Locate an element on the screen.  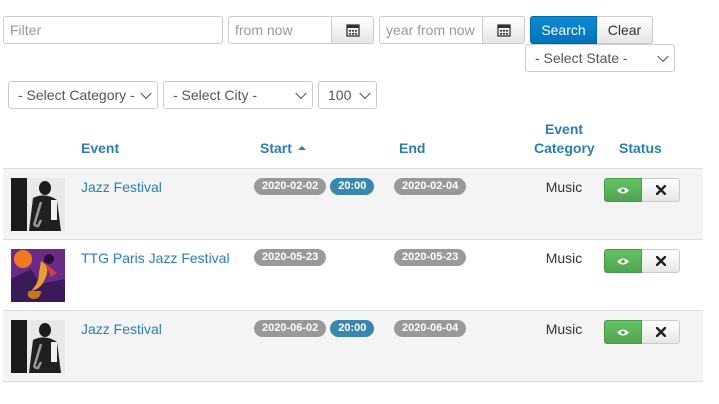
event-header: Event is located at coordinates (161, 144).